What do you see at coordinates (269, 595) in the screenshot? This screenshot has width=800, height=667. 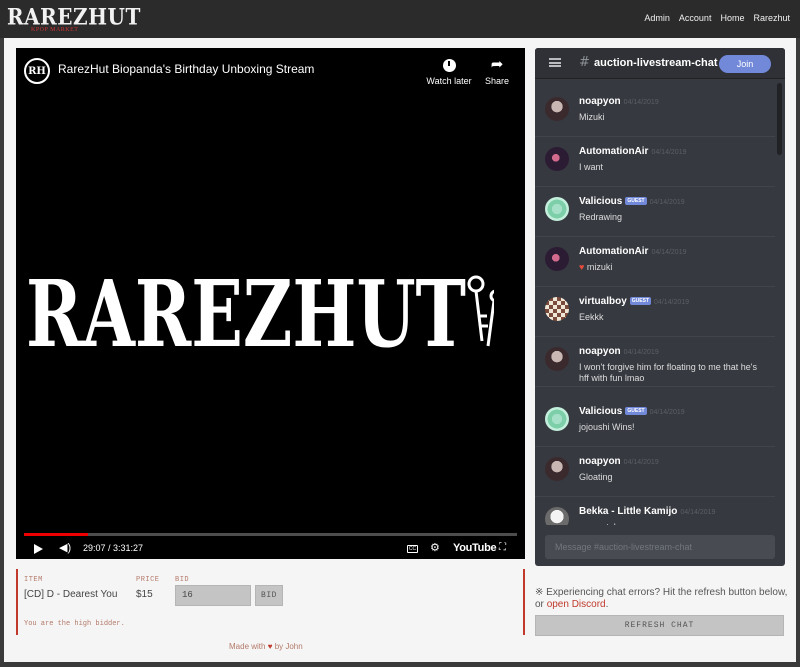 I see `bid-button: BID` at bounding box center [269, 595].